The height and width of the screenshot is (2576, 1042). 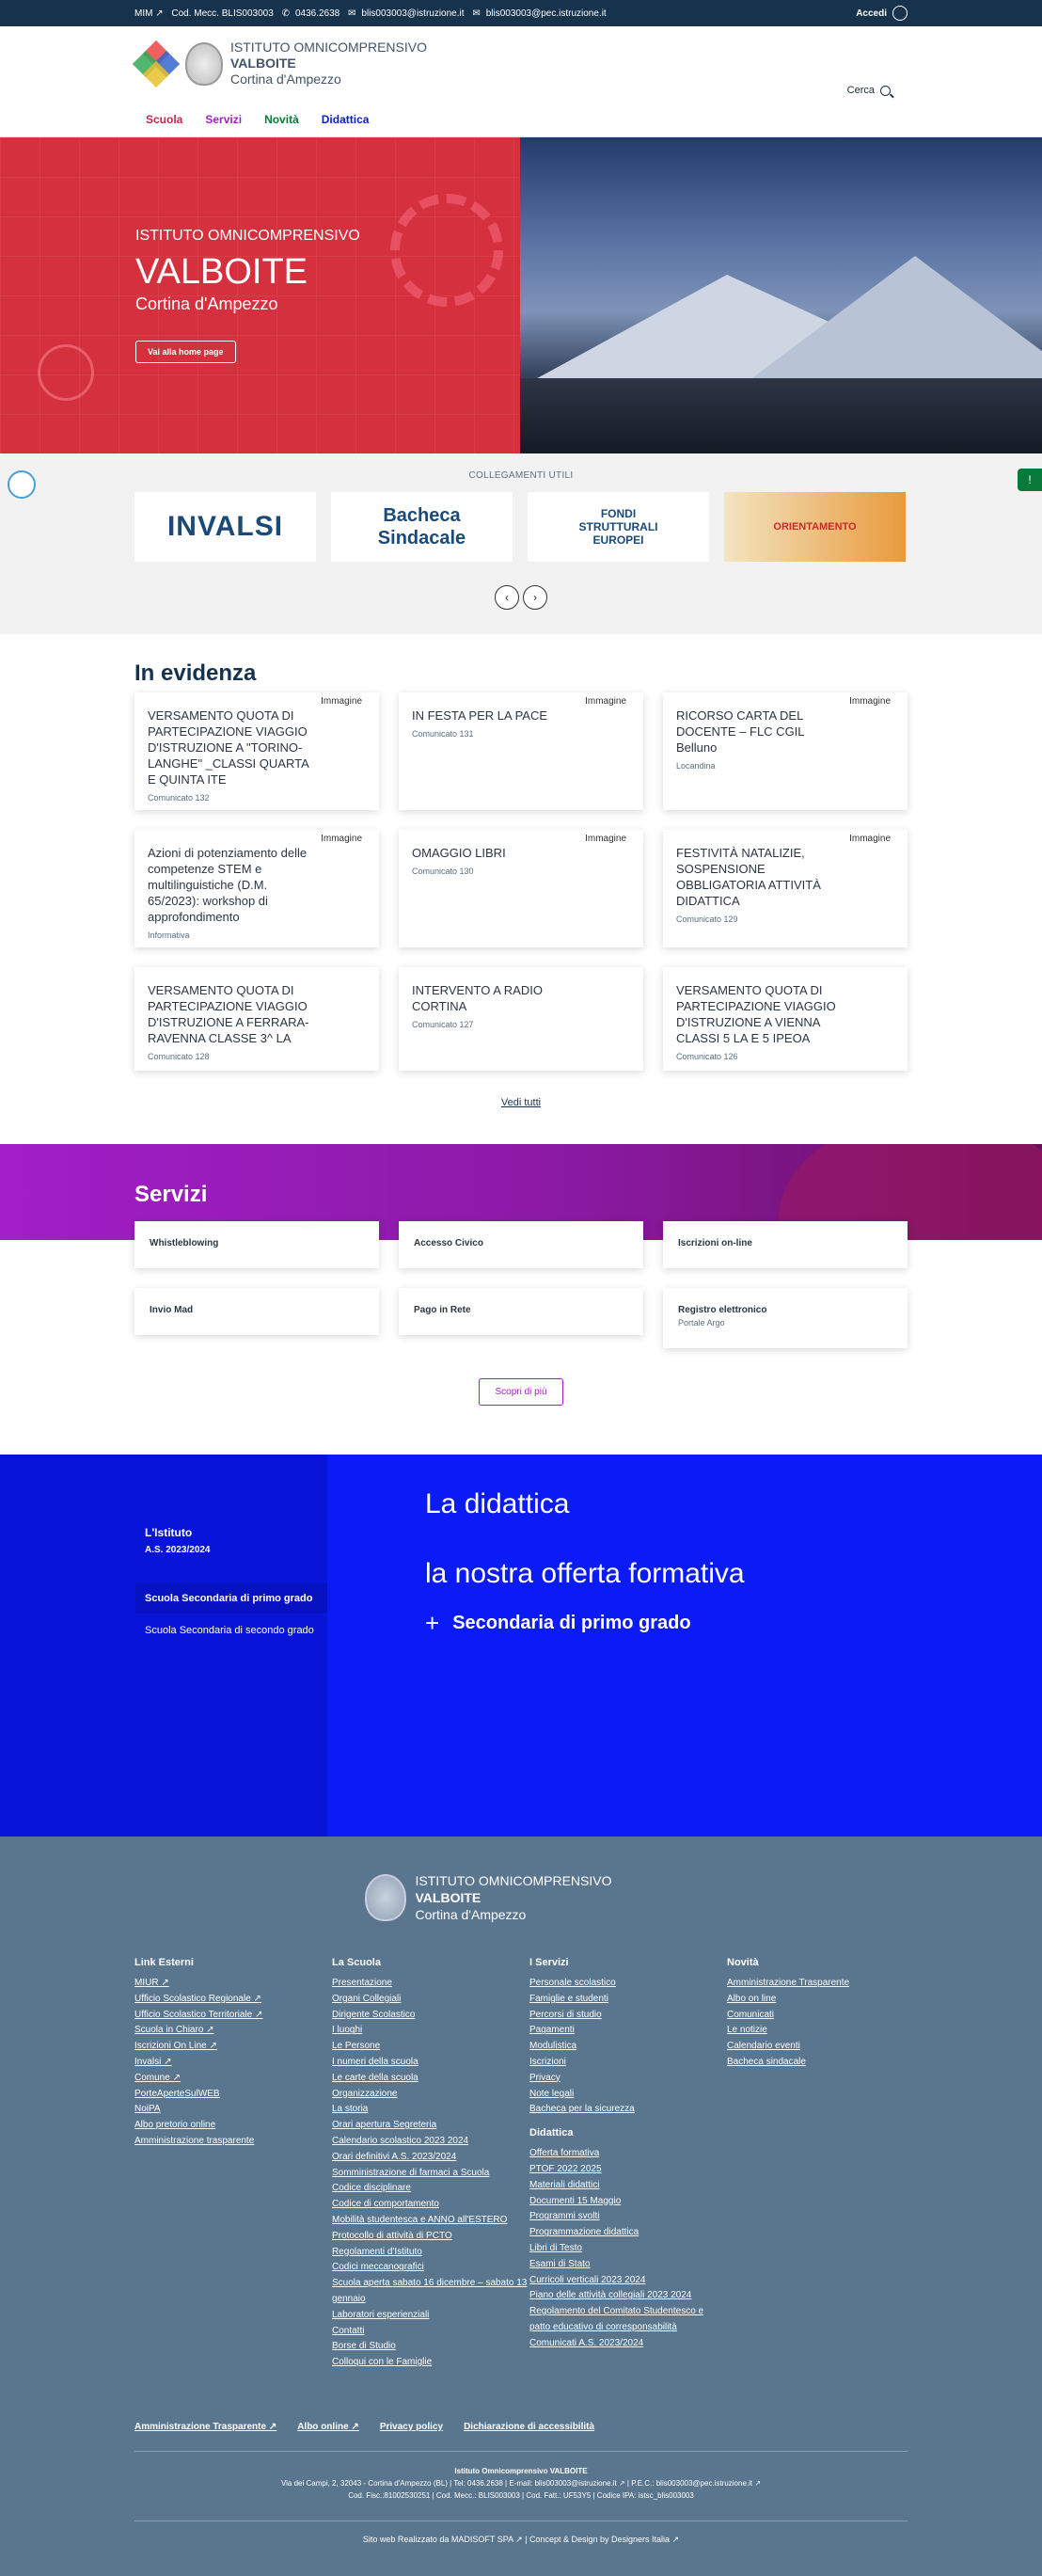 What do you see at coordinates (521, 1103) in the screenshot?
I see `view-all-link: Vedi tutti` at bounding box center [521, 1103].